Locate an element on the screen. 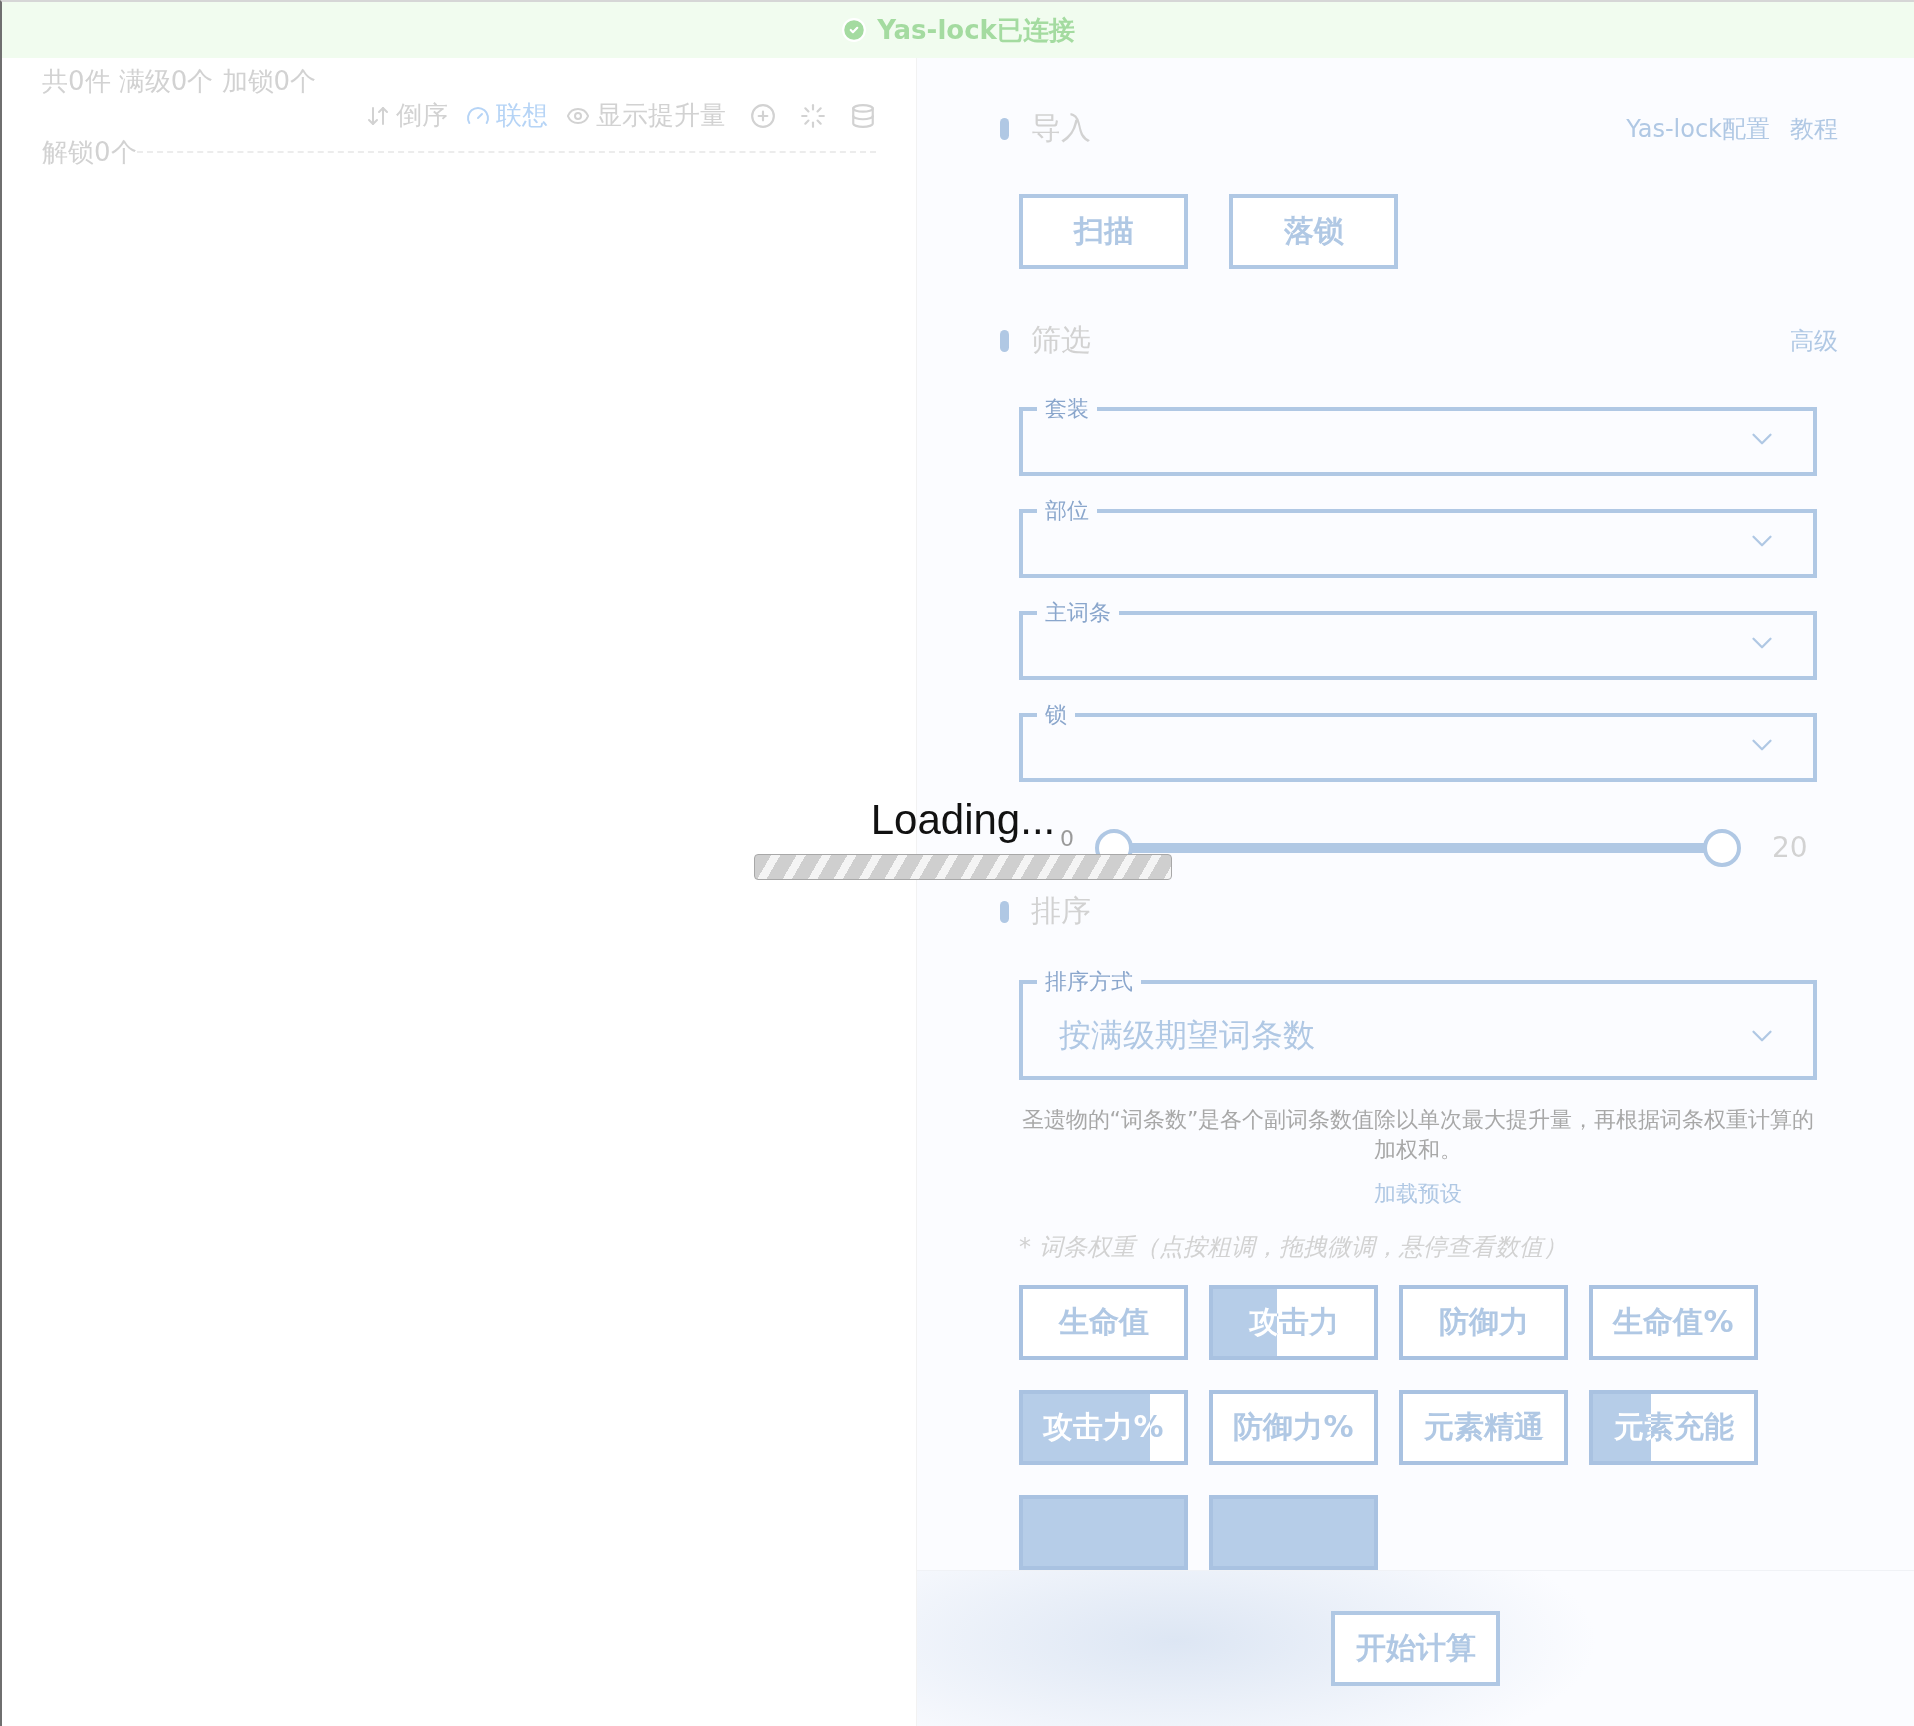 This screenshot has height=1726, width=1914. weight-button: 防御力 is located at coordinates (1483, 1322).